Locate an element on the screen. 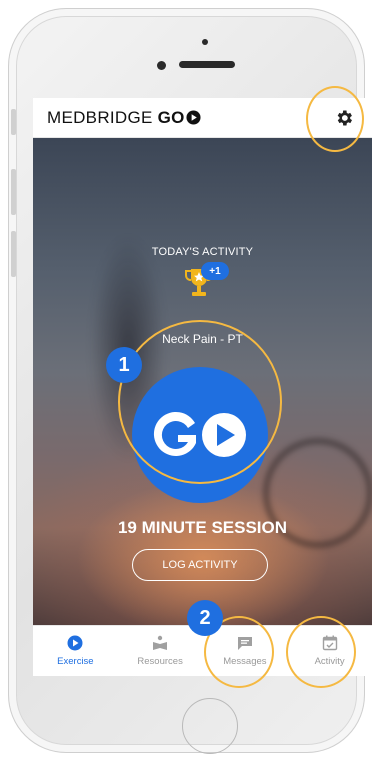 This screenshot has height=761, width=373. tab-label: Activity is located at coordinates (329, 661).